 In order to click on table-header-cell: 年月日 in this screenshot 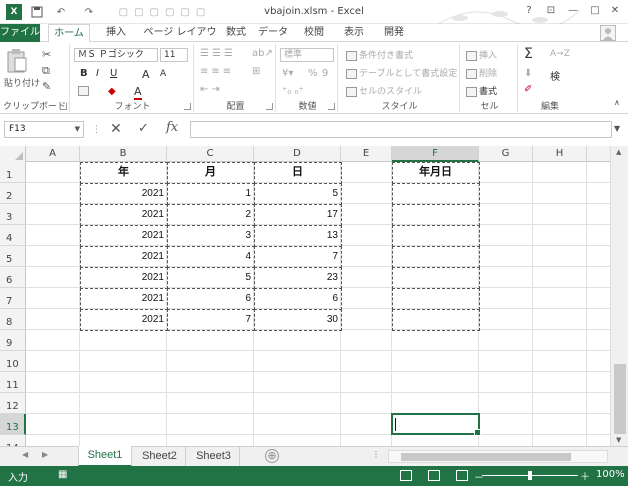, I will do `click(435, 172)`.